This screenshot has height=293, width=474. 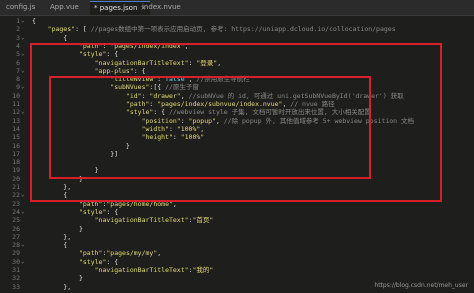 I want to click on line-number: 6, so click(x=18, y=62).